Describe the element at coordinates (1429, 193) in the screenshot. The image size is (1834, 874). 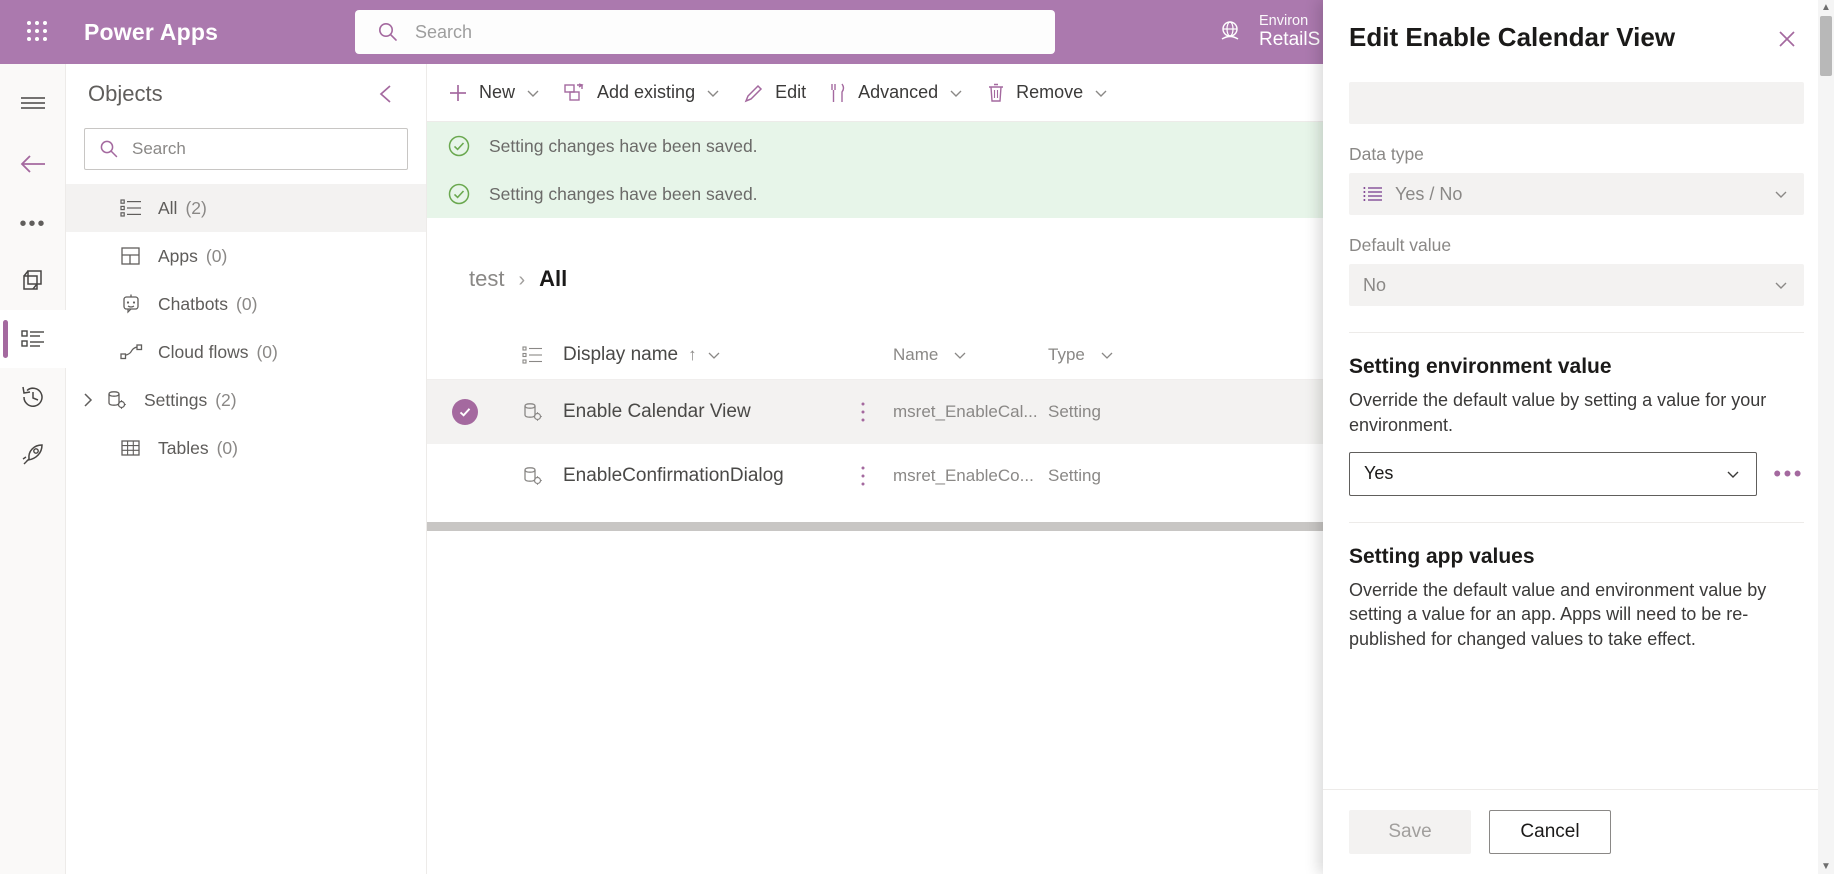
I see `data-type-value: Yes / No` at that location.